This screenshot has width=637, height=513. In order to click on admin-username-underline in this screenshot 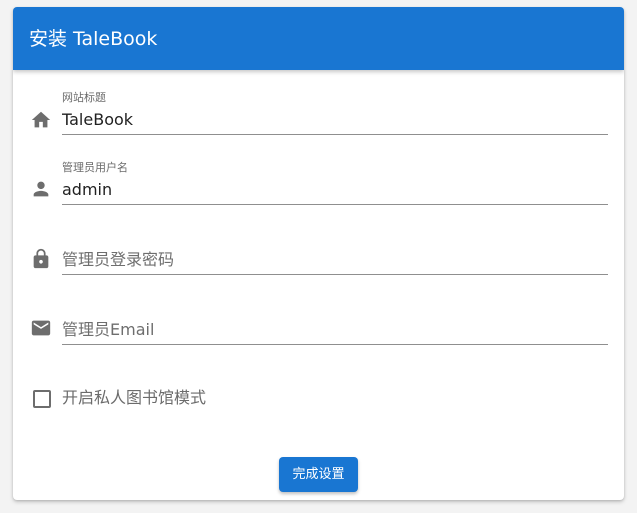, I will do `click(335, 204)`.